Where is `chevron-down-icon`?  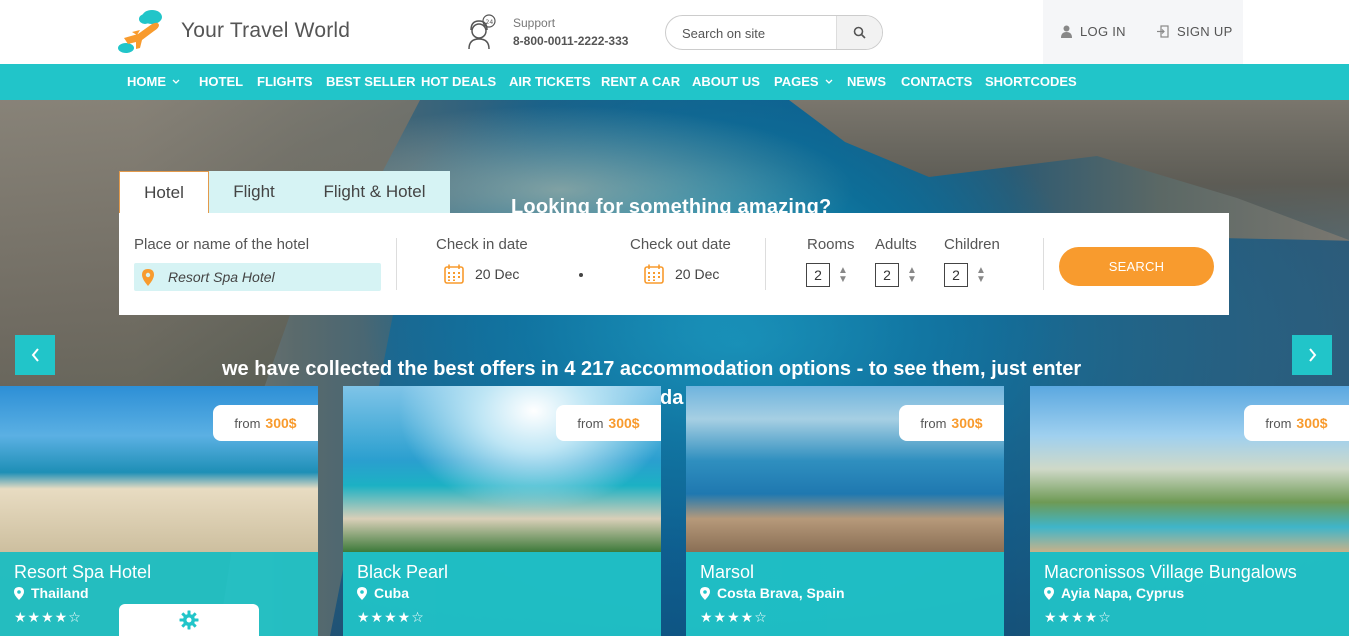
chevron-down-icon is located at coordinates (829, 81).